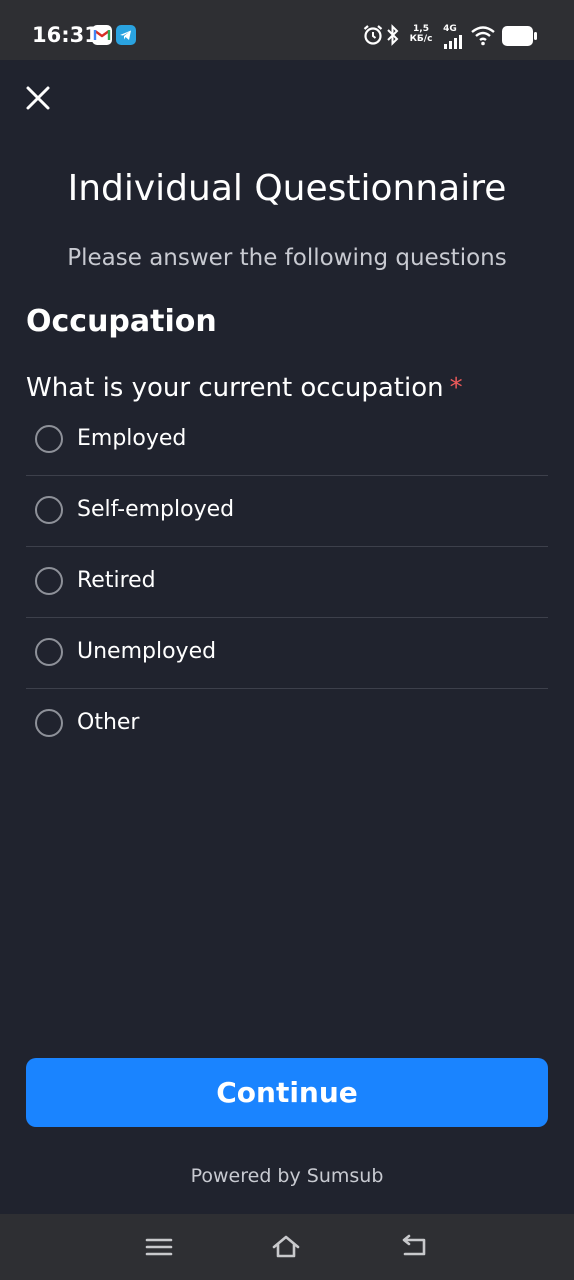 Image resolution: width=574 pixels, height=1280 pixels. Describe the element at coordinates (121, 321) in the screenshot. I see `section-title: Occupation` at that location.